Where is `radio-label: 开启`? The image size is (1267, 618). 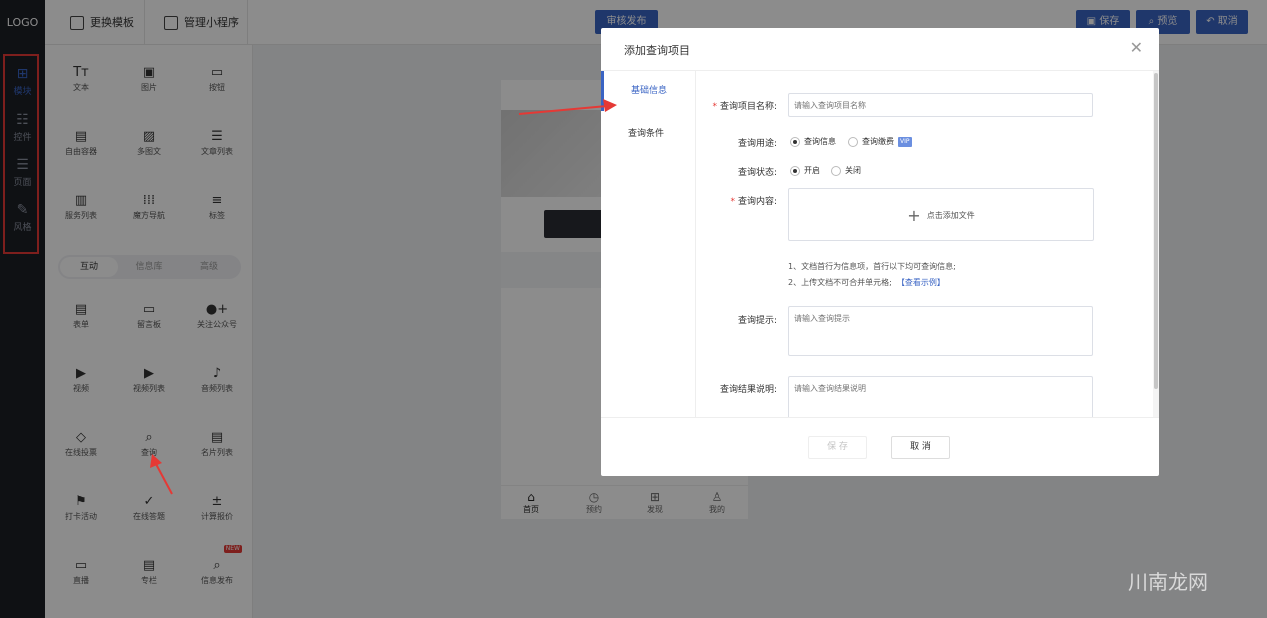
radio-label: 开启 is located at coordinates (812, 170).